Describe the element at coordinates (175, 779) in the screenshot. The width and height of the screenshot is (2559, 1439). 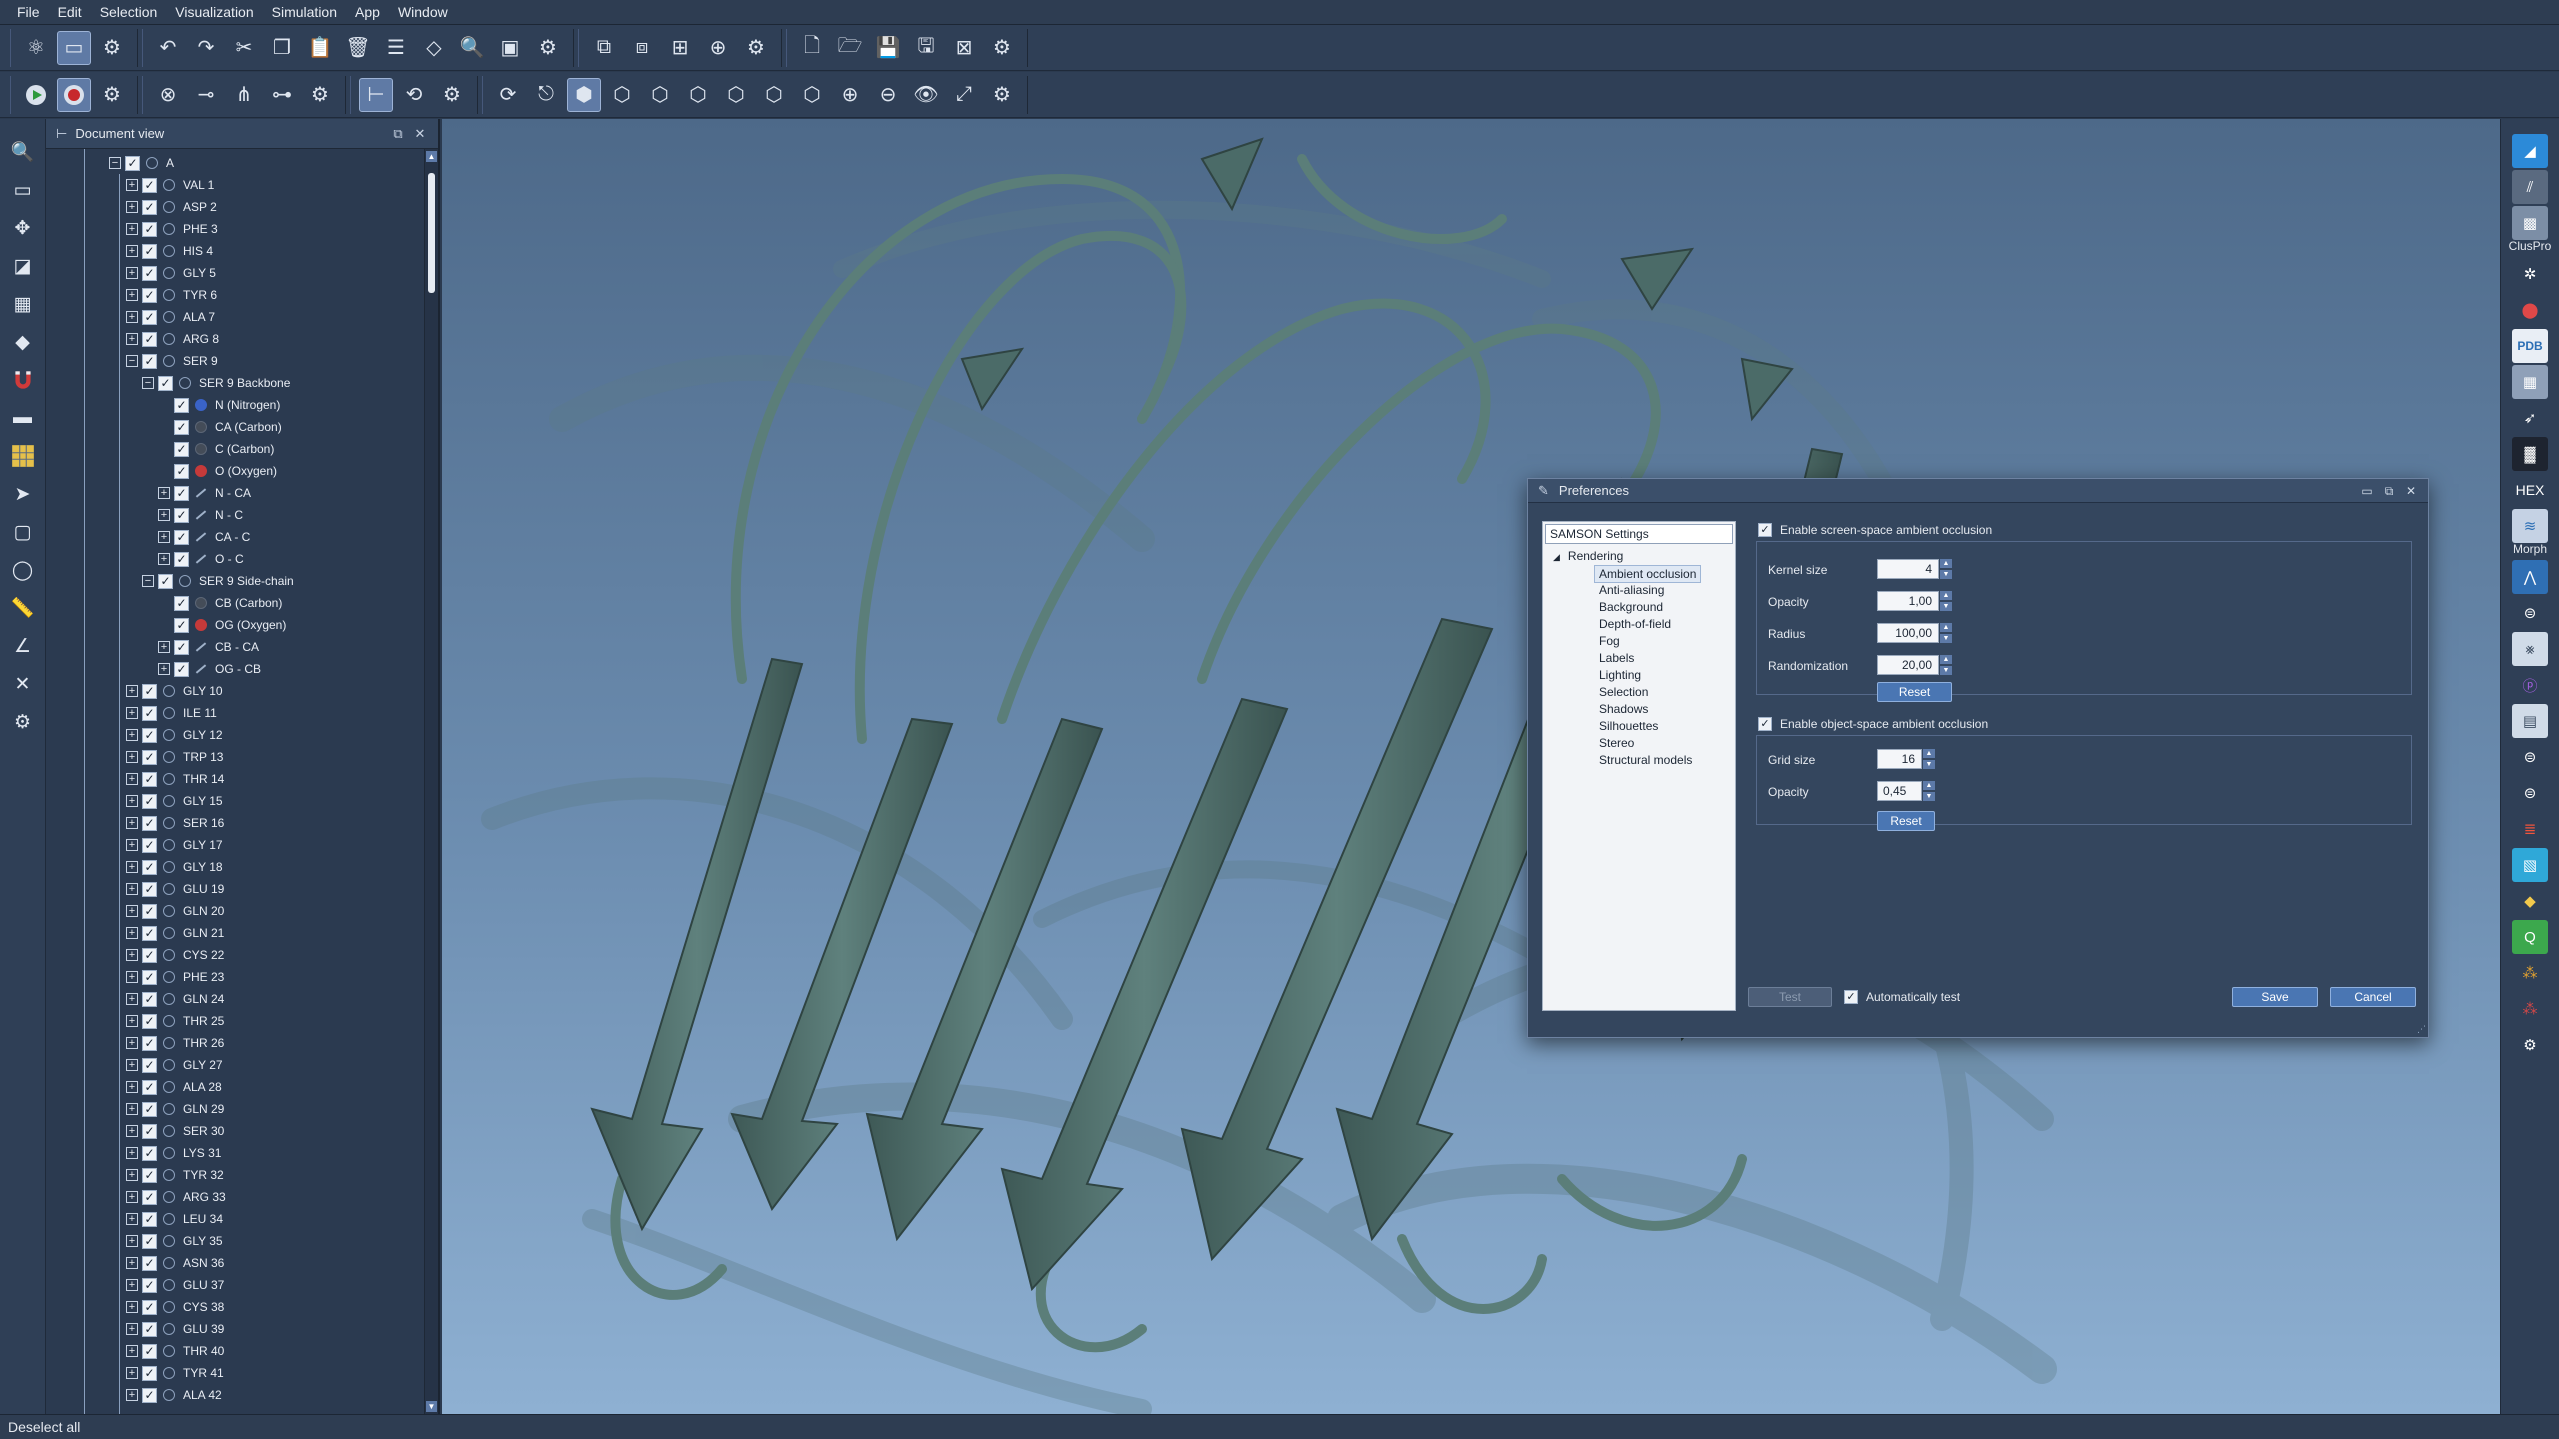
I see `tree-residue-row: + ✓ THR 14` at that location.